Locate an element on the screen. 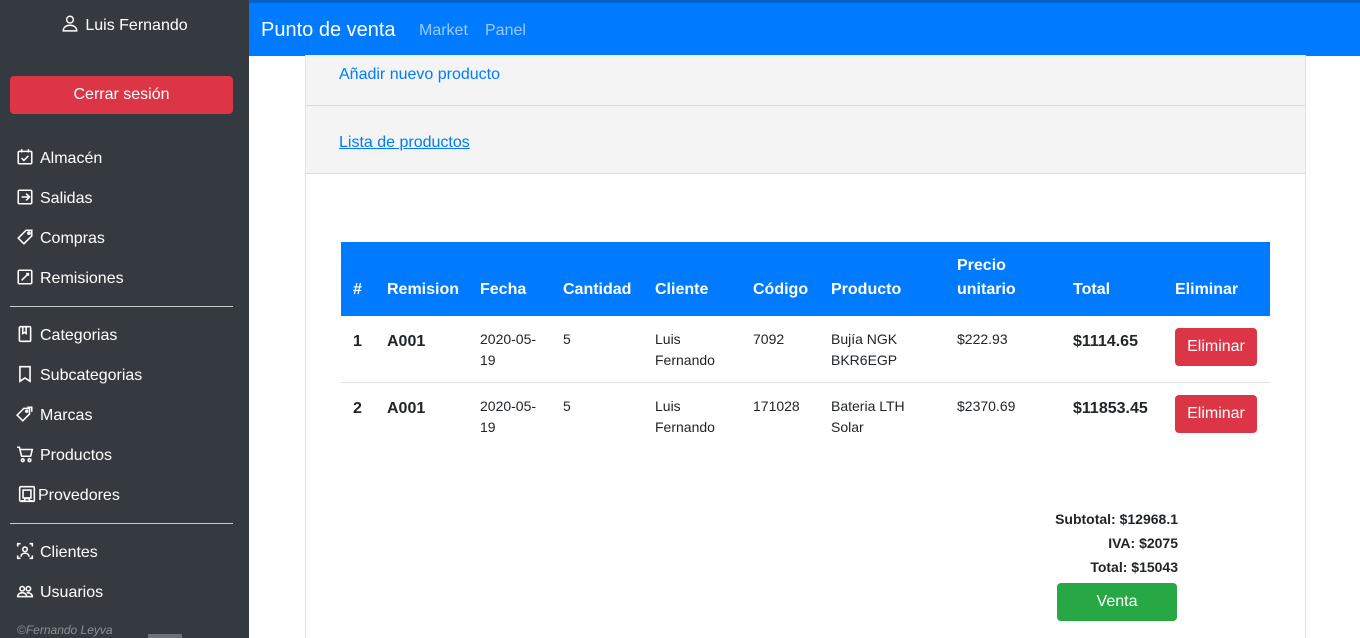 This screenshot has height=638, width=1360. cell-producto: Bujía NGK BKR6EGP is located at coordinates (864, 349).